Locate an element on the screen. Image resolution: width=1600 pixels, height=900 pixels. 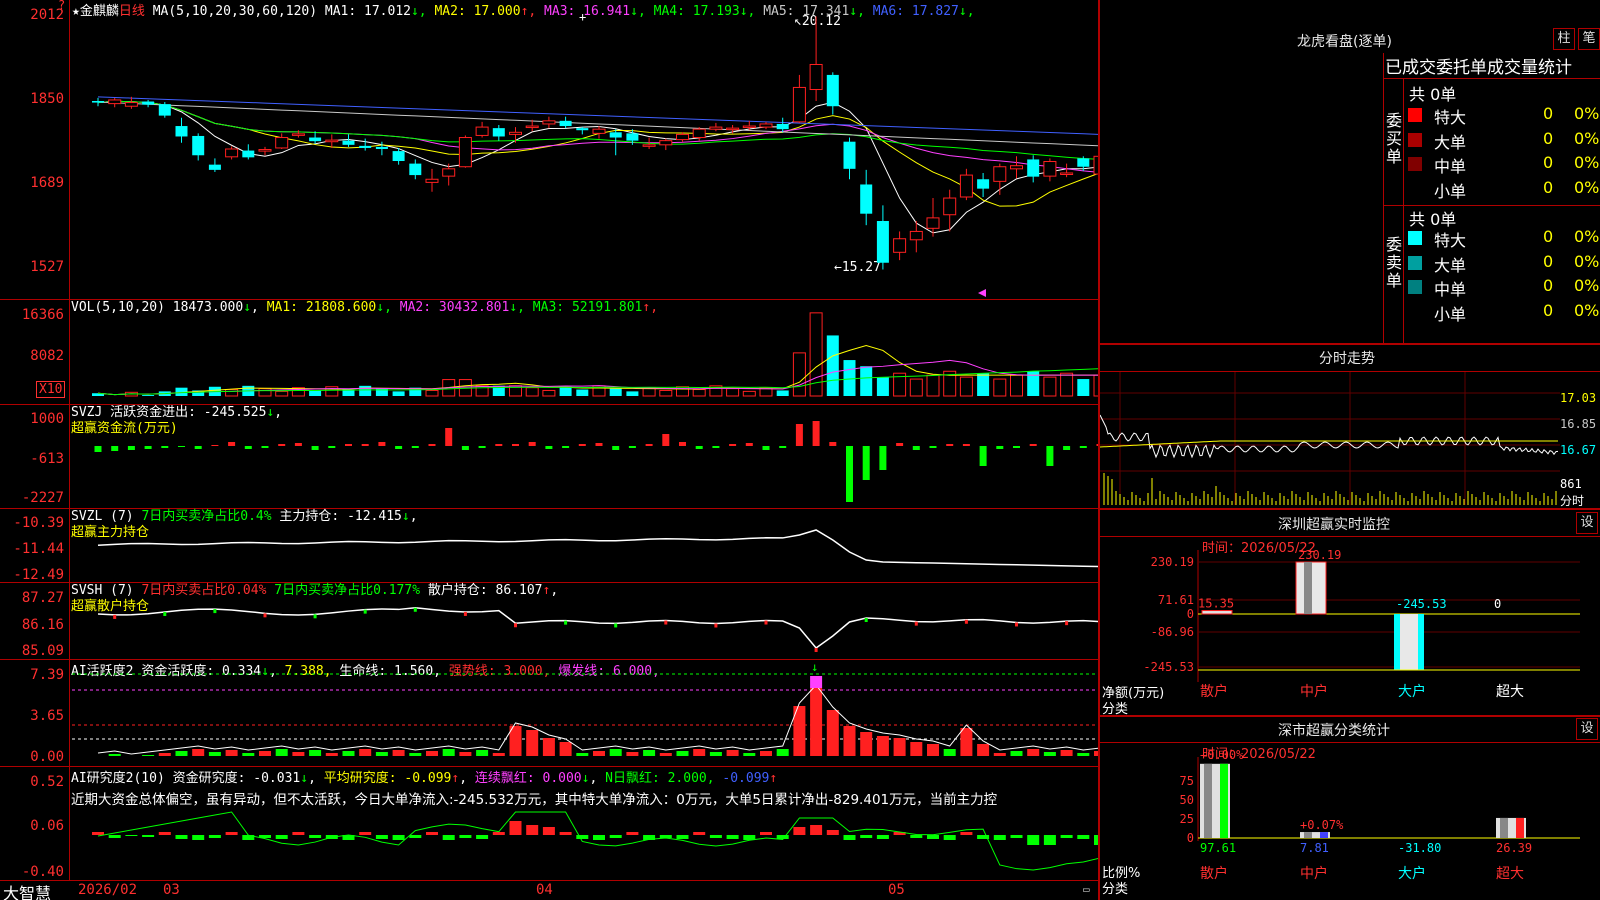
lhb-color-swatch is located at coordinates (1415, 238).